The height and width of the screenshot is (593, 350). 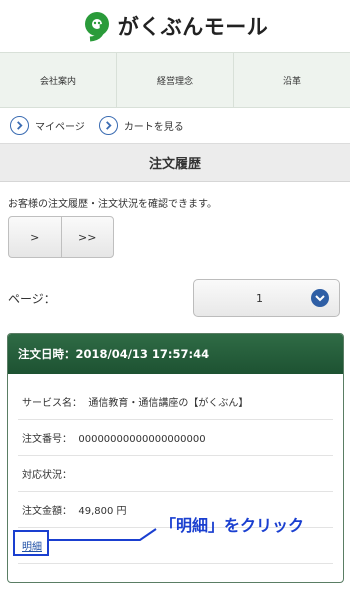 I want to click on mypage-link: マイページ, so click(x=47, y=125).